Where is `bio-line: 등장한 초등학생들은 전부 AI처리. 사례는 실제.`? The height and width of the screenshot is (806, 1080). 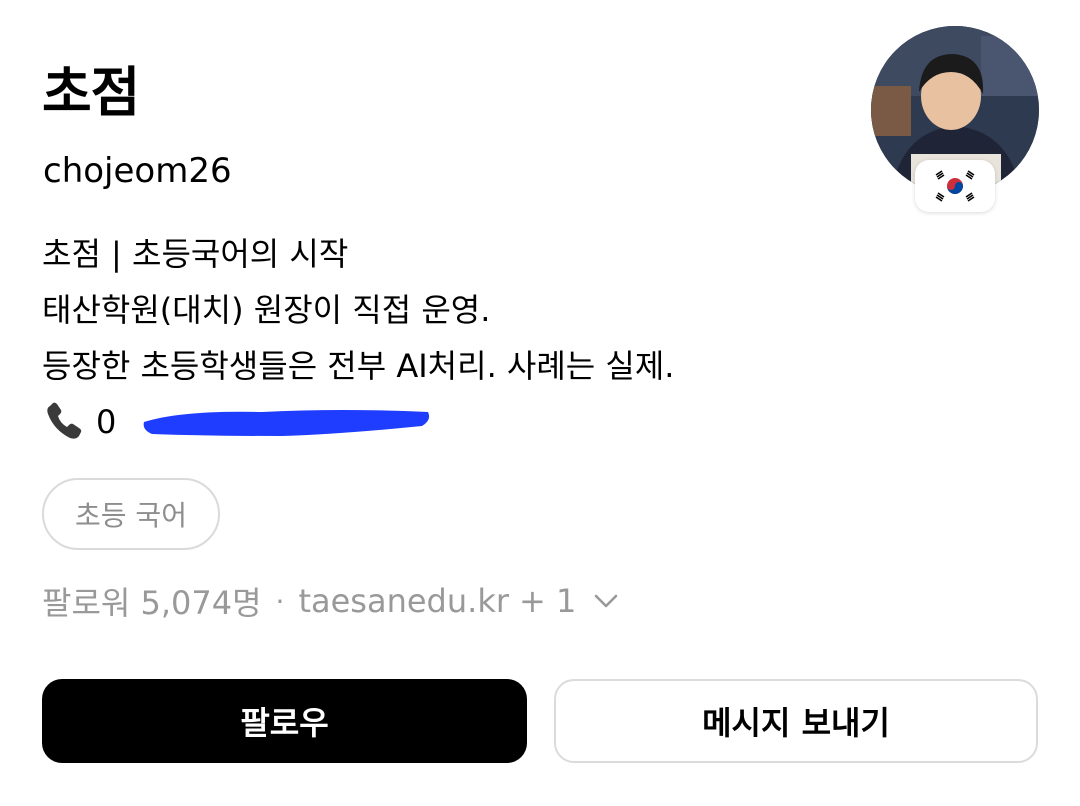
bio-line: 등장한 초등학생들은 전부 AI처리. 사례는 실제. is located at coordinates (358, 366).